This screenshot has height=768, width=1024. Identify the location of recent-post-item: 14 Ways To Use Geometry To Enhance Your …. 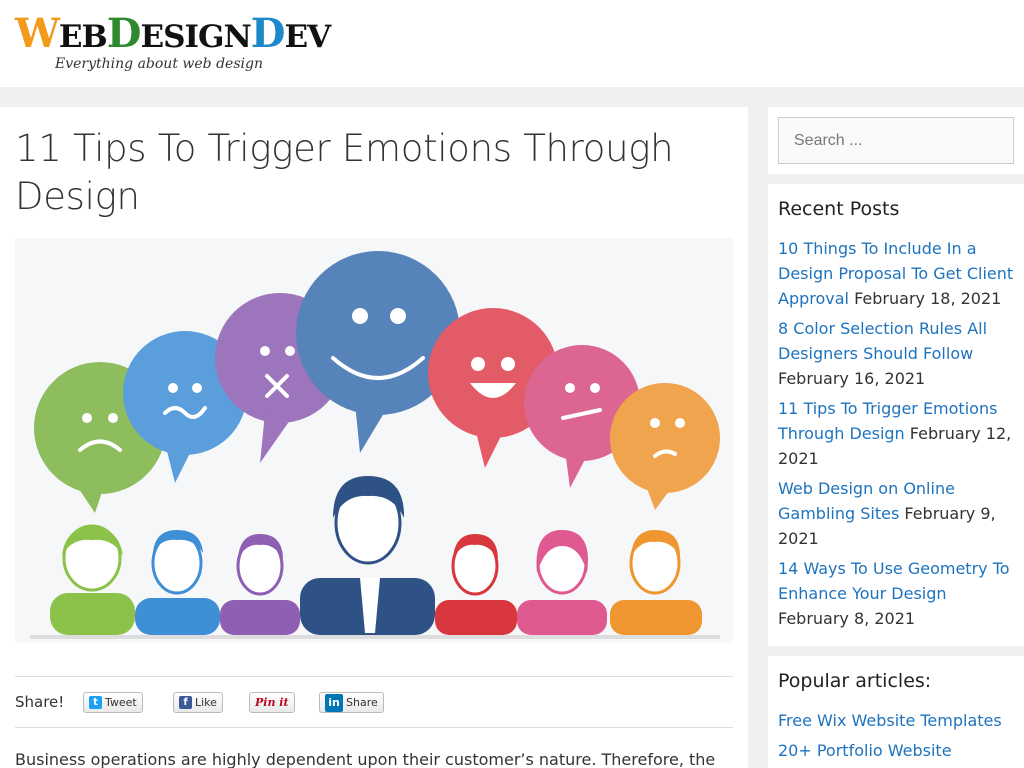
(896, 593).